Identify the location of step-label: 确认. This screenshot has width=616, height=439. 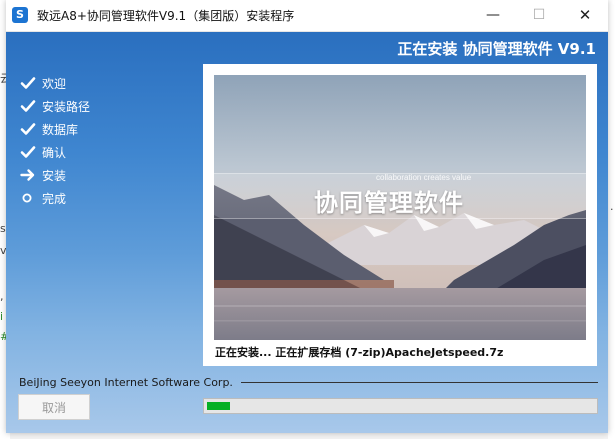
(54, 153).